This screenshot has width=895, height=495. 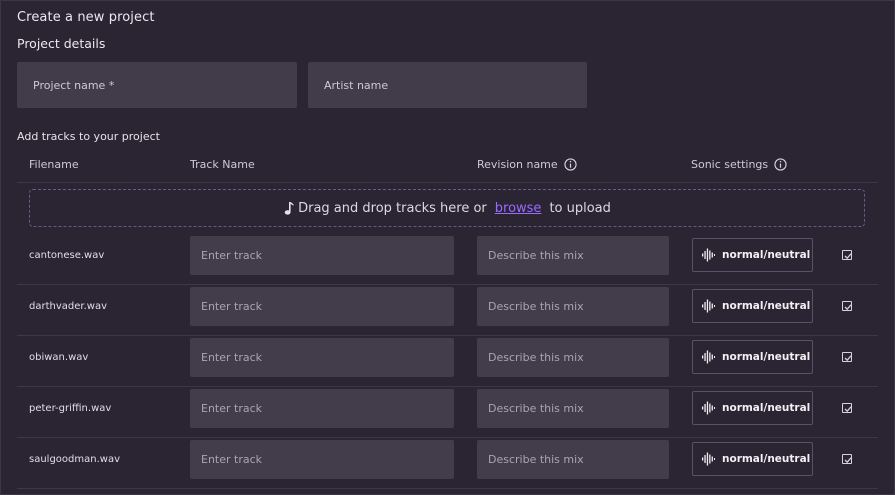 What do you see at coordinates (580, 208) in the screenshot?
I see `dropzone-text-after: to upload` at bounding box center [580, 208].